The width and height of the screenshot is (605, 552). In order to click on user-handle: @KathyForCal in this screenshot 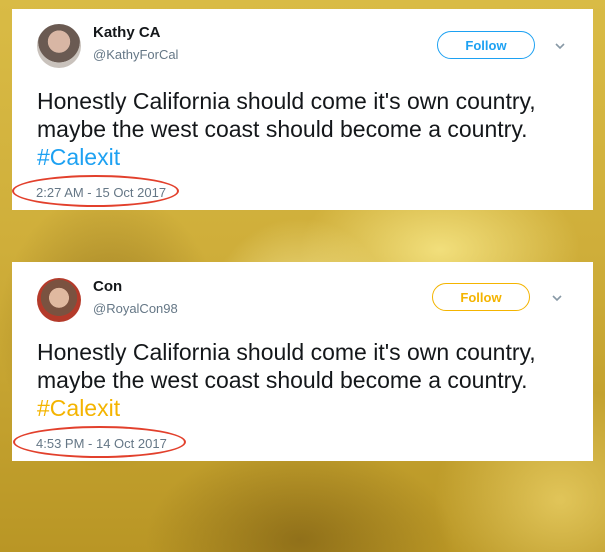, I will do `click(135, 54)`.